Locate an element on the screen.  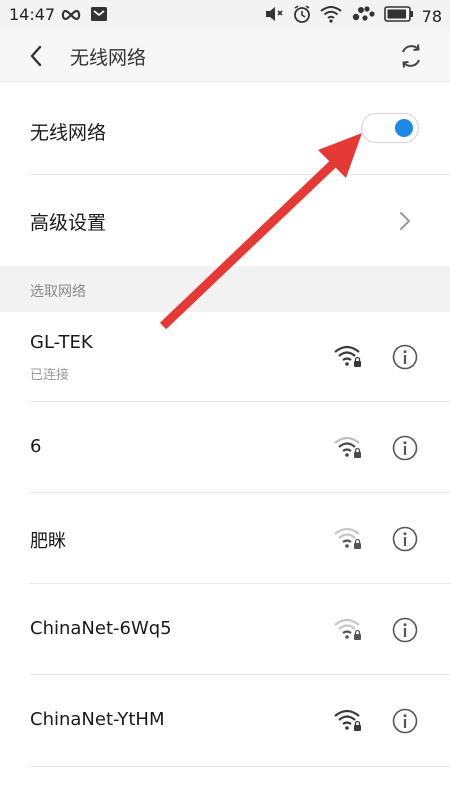
toggle-knob is located at coordinates (404, 128).